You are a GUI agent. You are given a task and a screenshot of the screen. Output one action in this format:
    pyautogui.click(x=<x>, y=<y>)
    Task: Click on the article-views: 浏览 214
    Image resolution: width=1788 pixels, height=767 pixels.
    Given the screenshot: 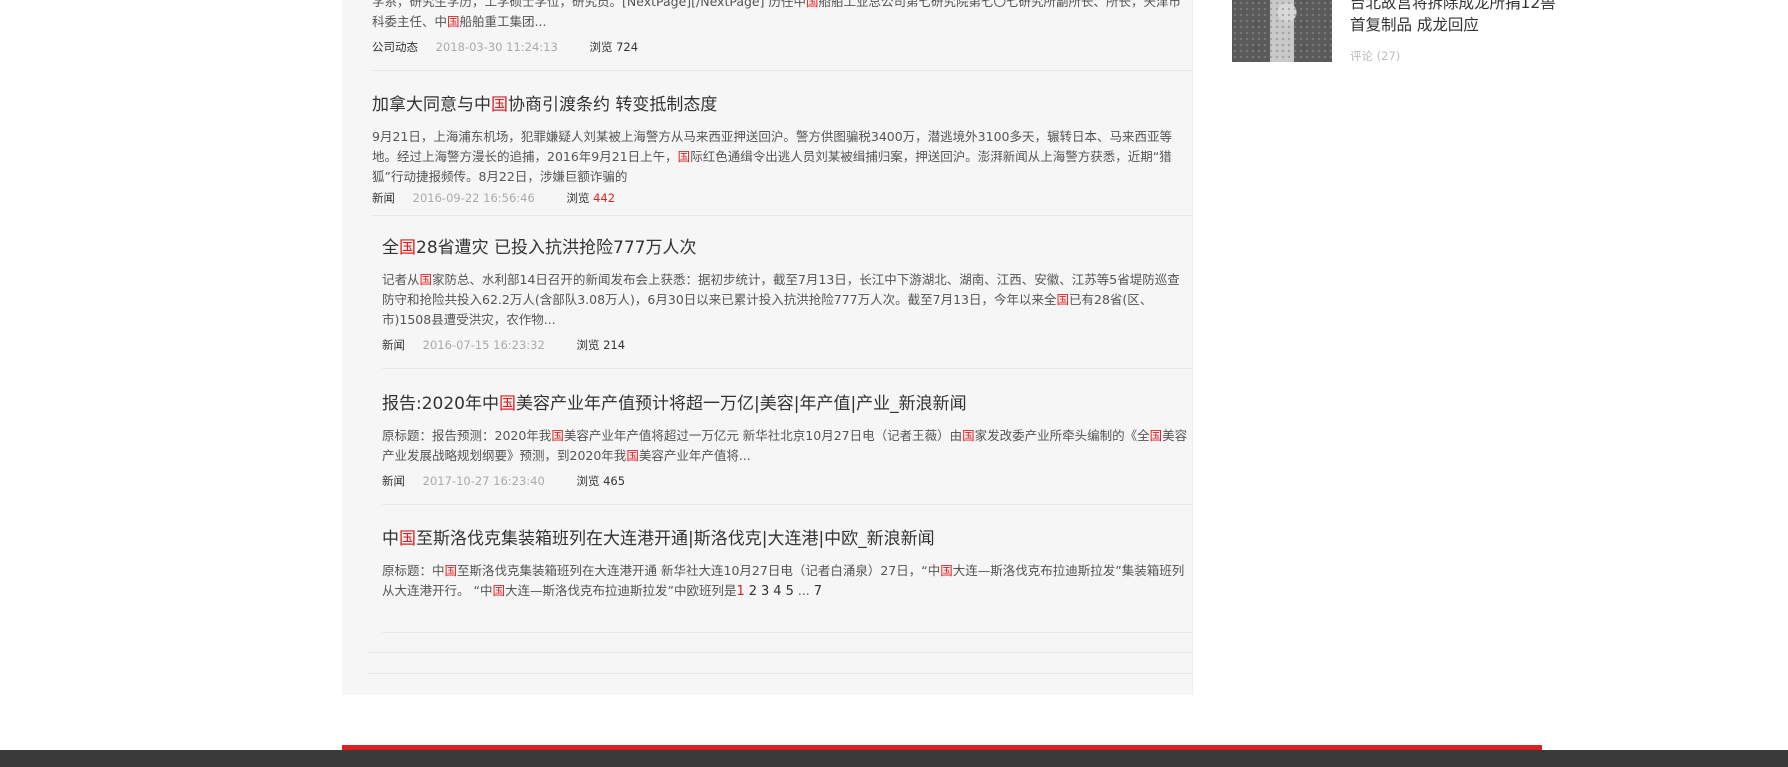 What is the action you would take?
    pyautogui.click(x=600, y=345)
    